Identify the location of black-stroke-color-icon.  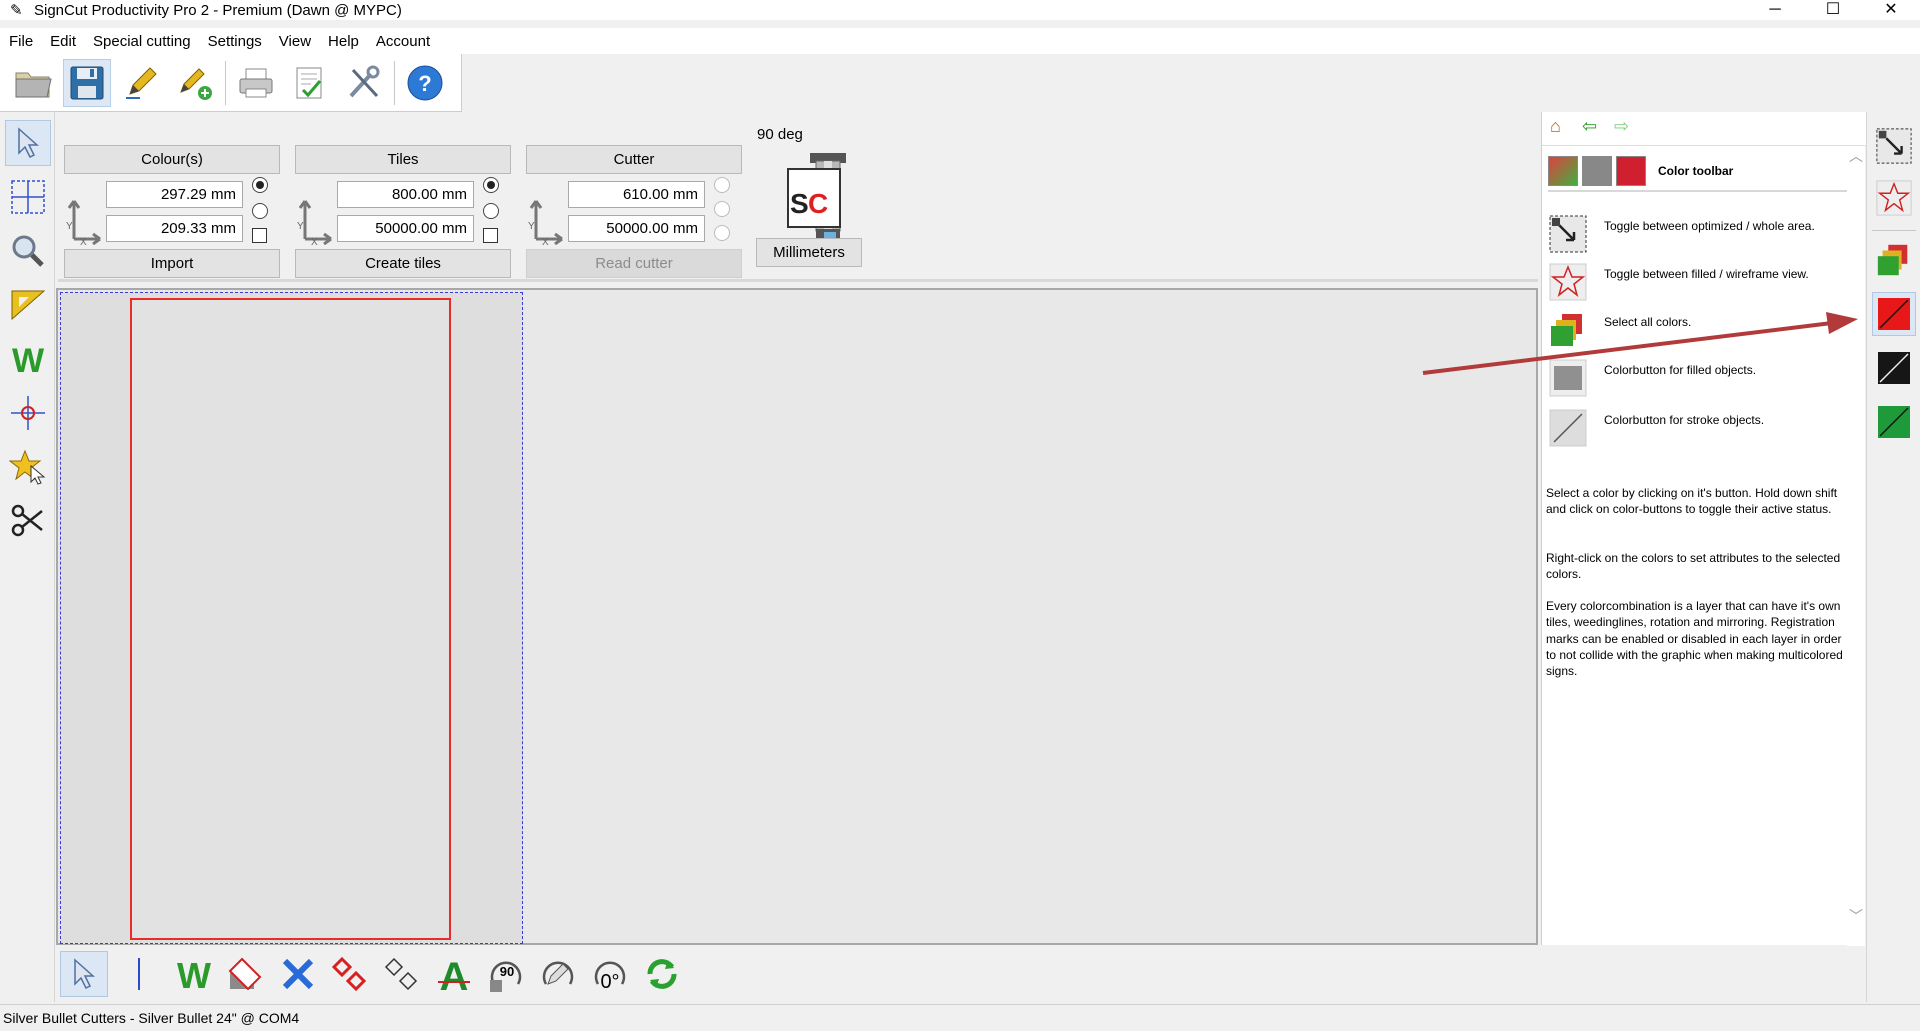
(1894, 368).